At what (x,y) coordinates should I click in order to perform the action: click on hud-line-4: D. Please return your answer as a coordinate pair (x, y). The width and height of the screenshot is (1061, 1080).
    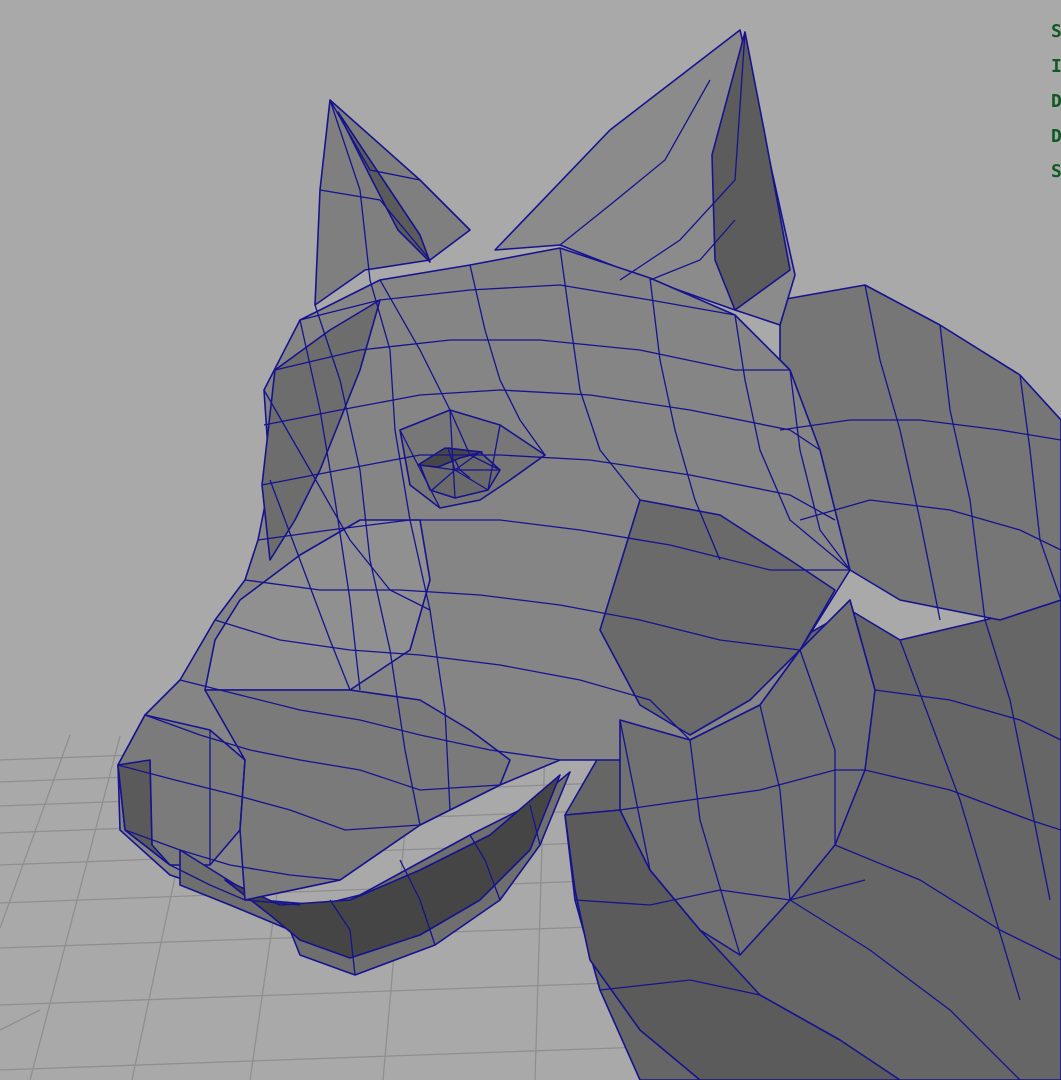
    Looking at the image, I should click on (1056, 136).